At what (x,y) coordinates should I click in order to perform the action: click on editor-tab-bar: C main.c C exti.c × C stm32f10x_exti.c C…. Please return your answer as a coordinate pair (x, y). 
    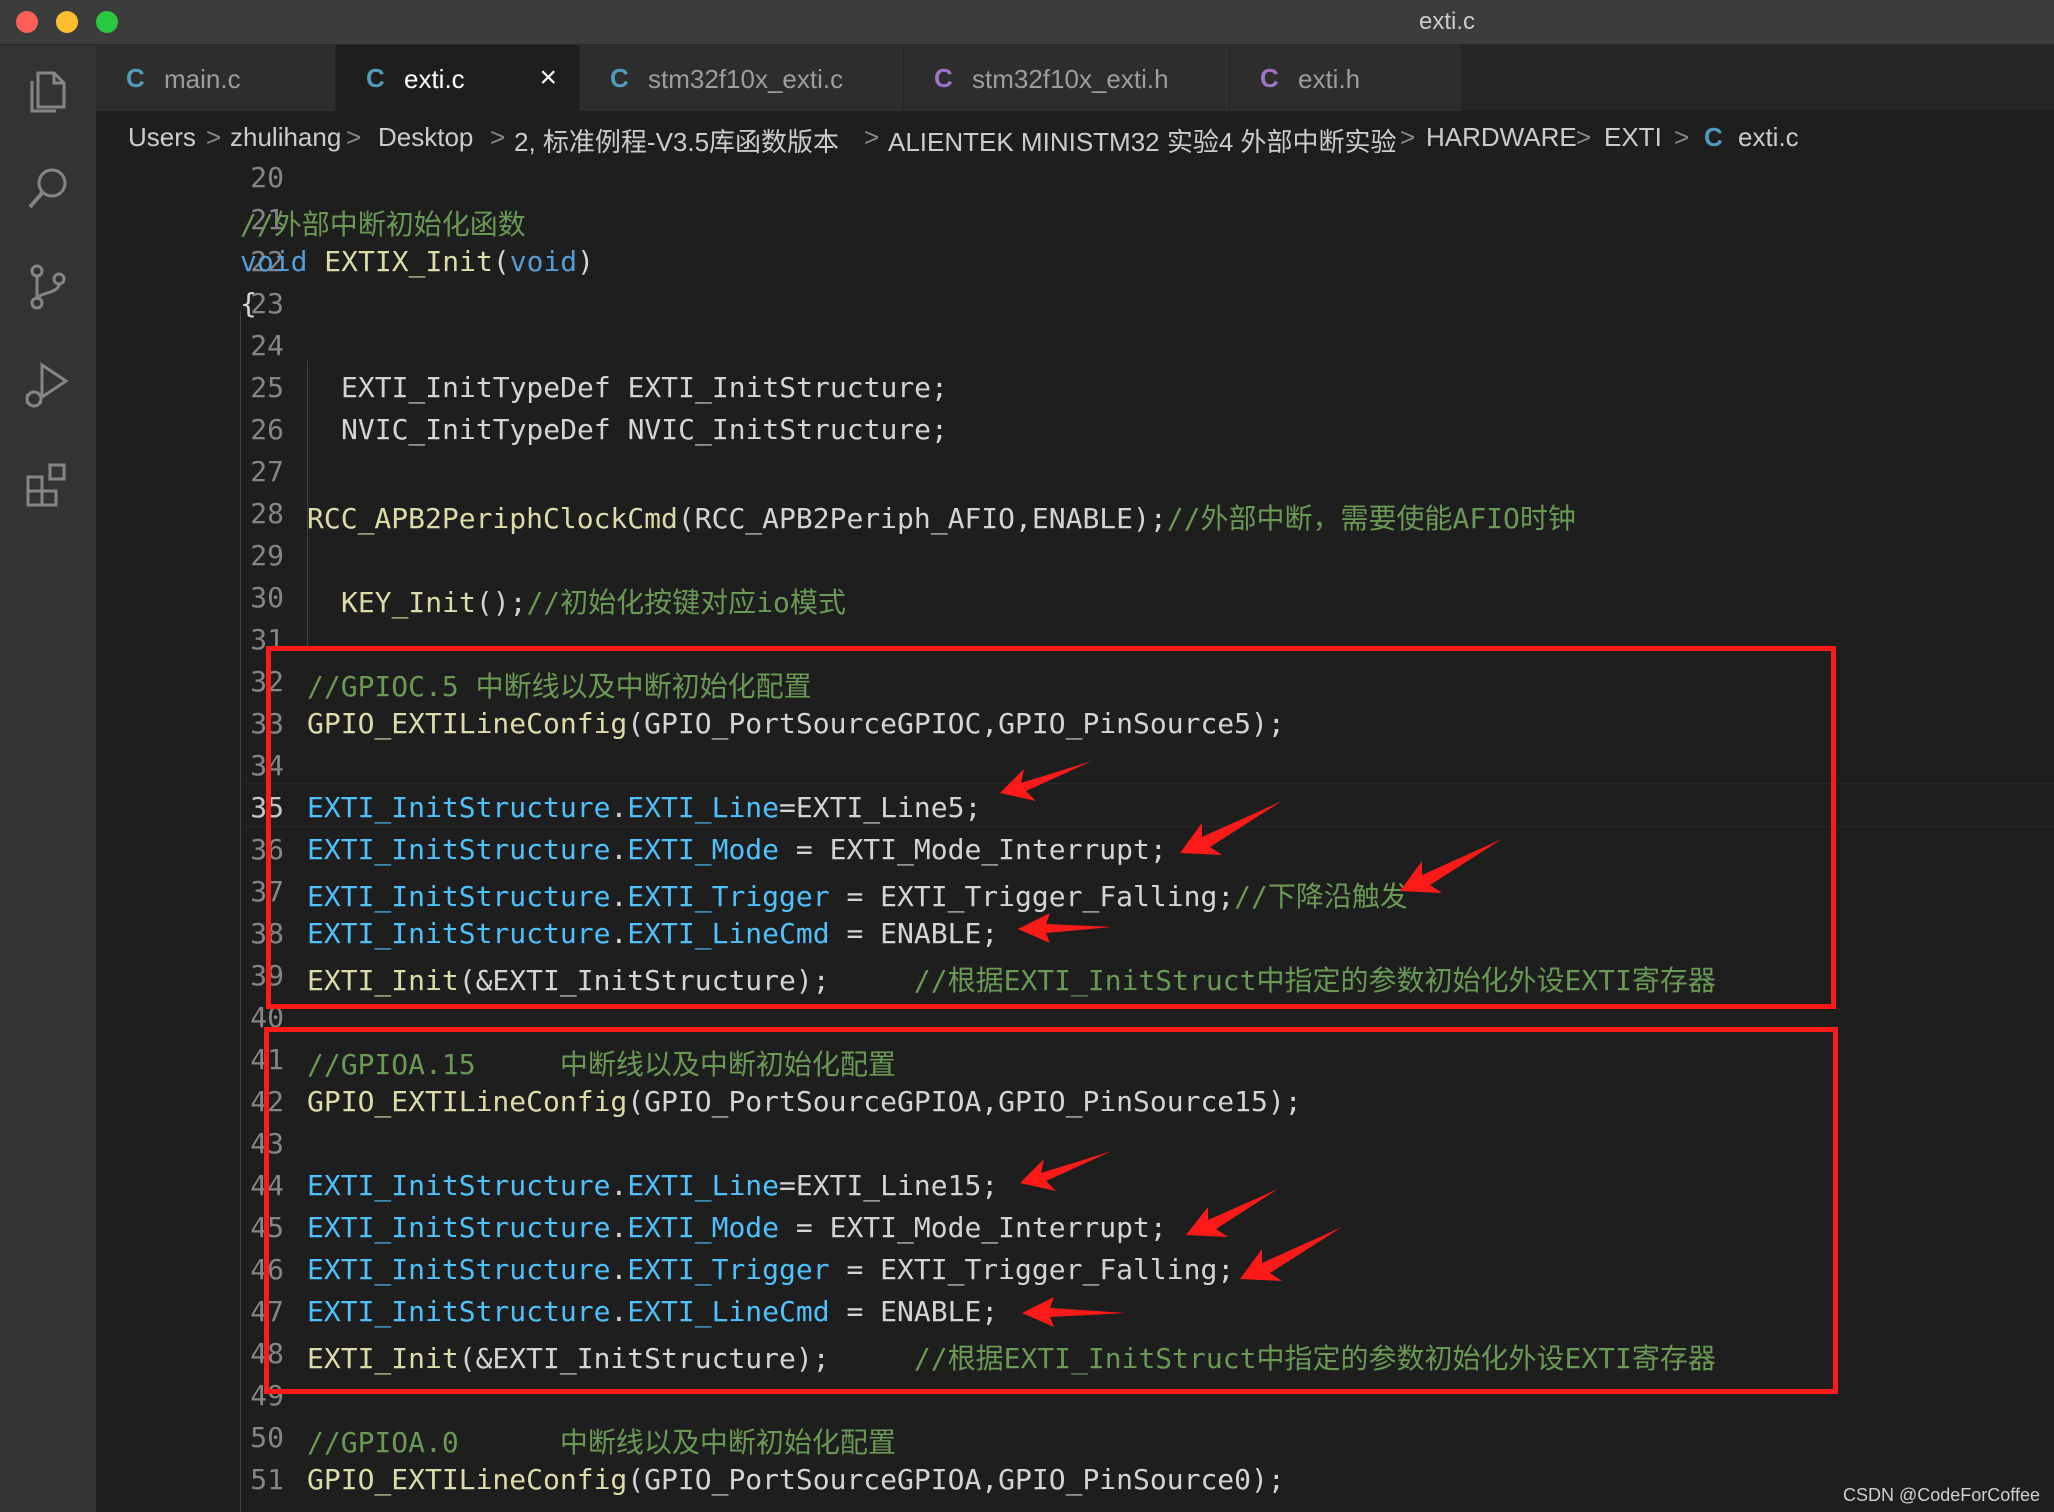
    Looking at the image, I should click on (1075, 78).